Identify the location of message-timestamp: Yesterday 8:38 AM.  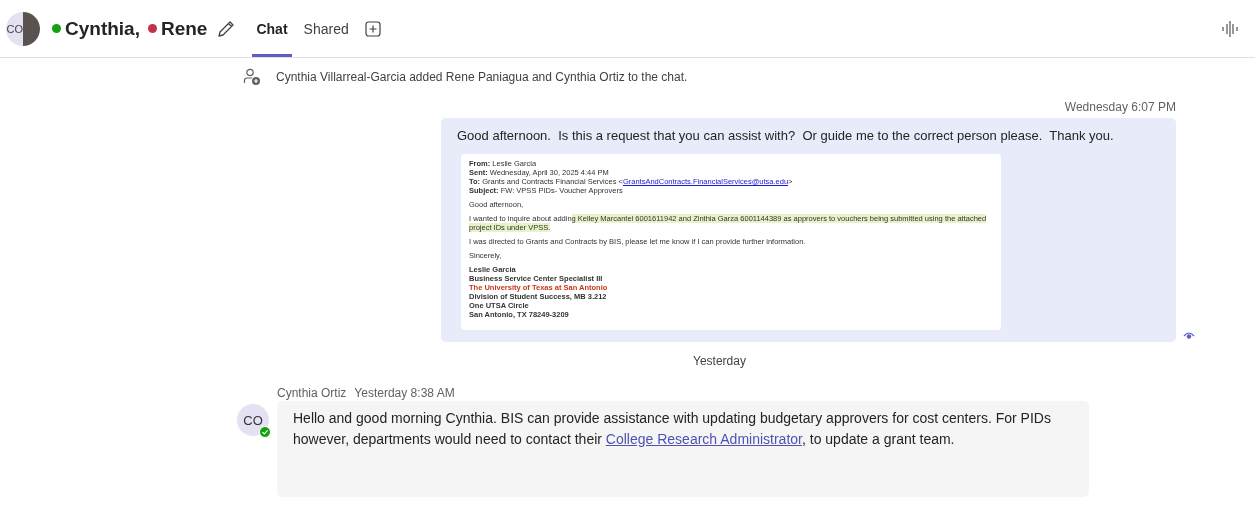
(404, 393).